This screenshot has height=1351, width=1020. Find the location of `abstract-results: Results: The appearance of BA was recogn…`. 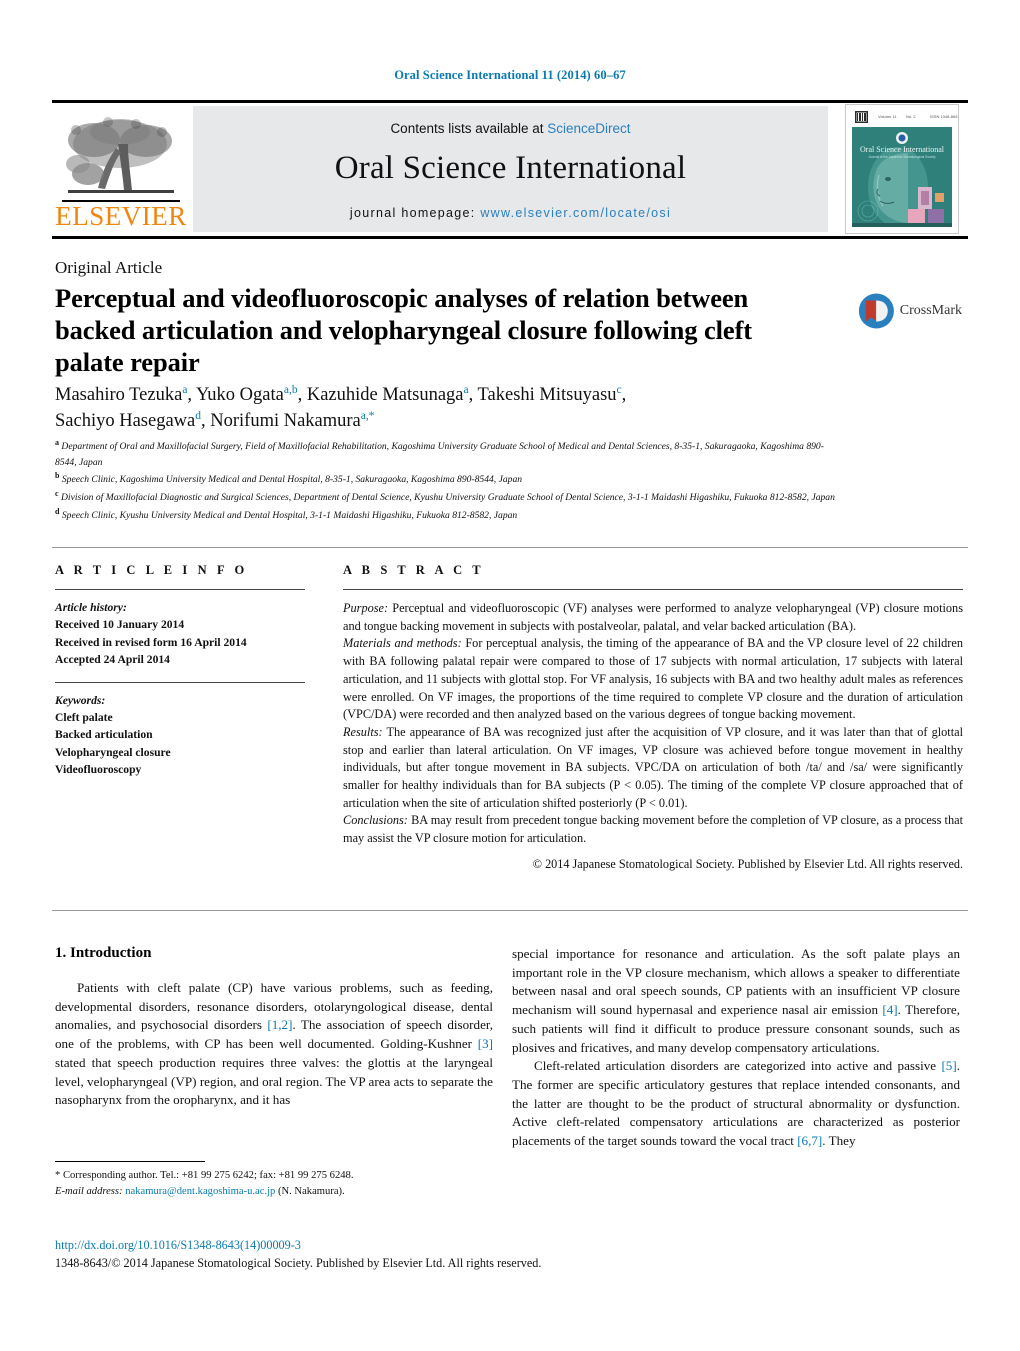

abstract-results: Results: The appearance of BA was recogn… is located at coordinates (653, 768).